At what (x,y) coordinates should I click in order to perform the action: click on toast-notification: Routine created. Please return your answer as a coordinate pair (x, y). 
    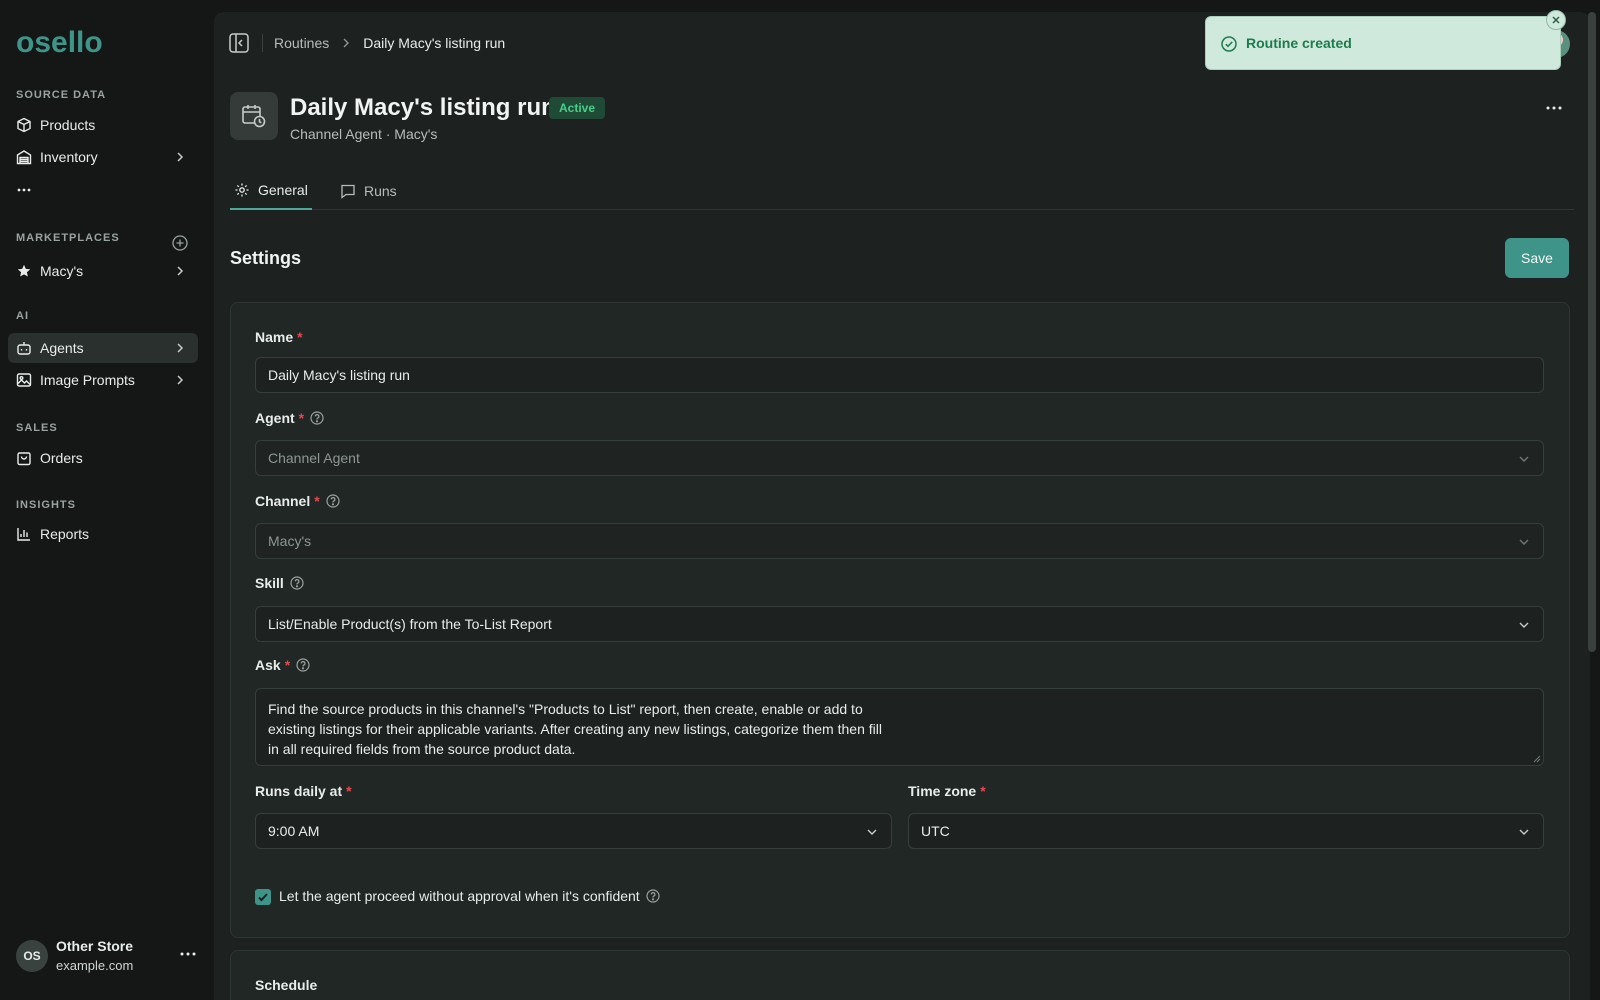
    Looking at the image, I should click on (1383, 43).